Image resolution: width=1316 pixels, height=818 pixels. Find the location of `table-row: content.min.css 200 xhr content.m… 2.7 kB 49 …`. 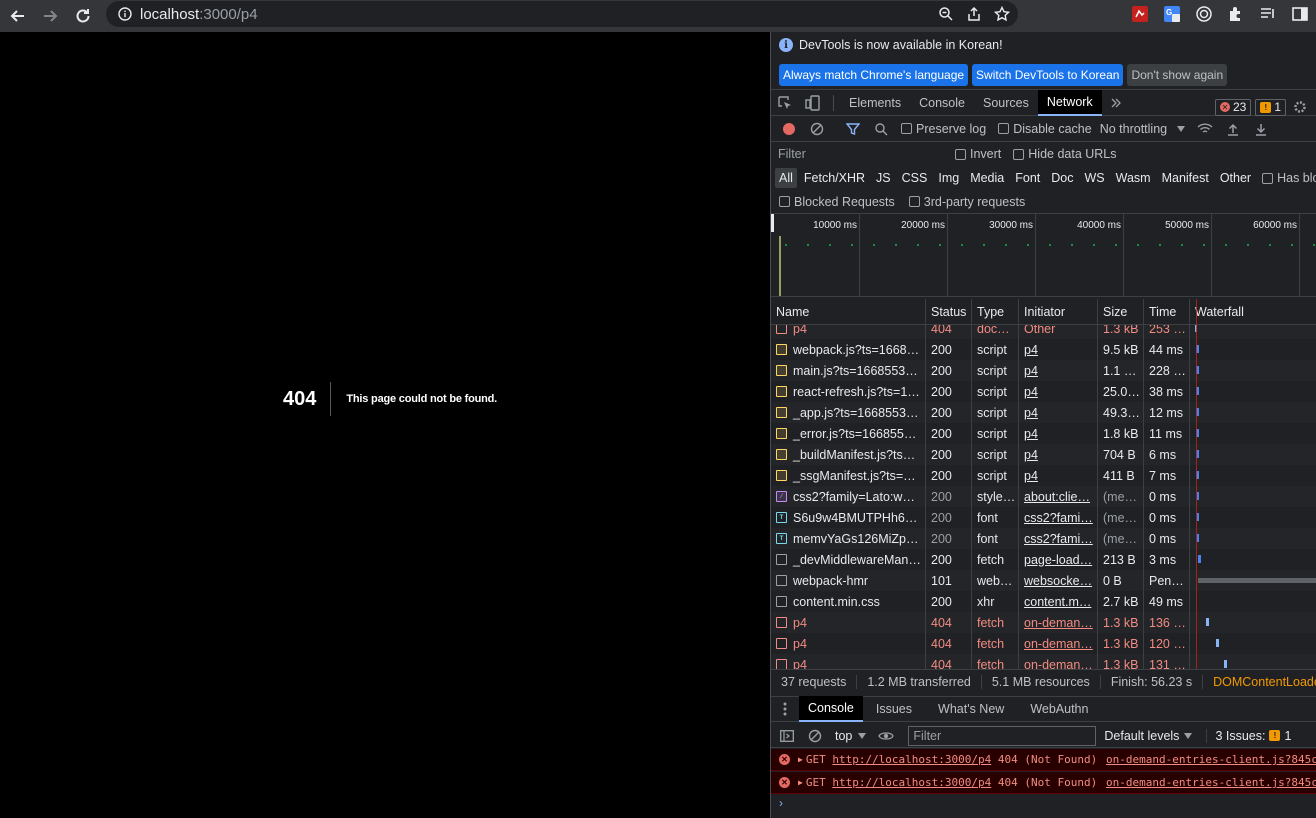

table-row: content.min.css 200 xhr content.m… 2.7 kB 49 … is located at coordinates (1043, 601).